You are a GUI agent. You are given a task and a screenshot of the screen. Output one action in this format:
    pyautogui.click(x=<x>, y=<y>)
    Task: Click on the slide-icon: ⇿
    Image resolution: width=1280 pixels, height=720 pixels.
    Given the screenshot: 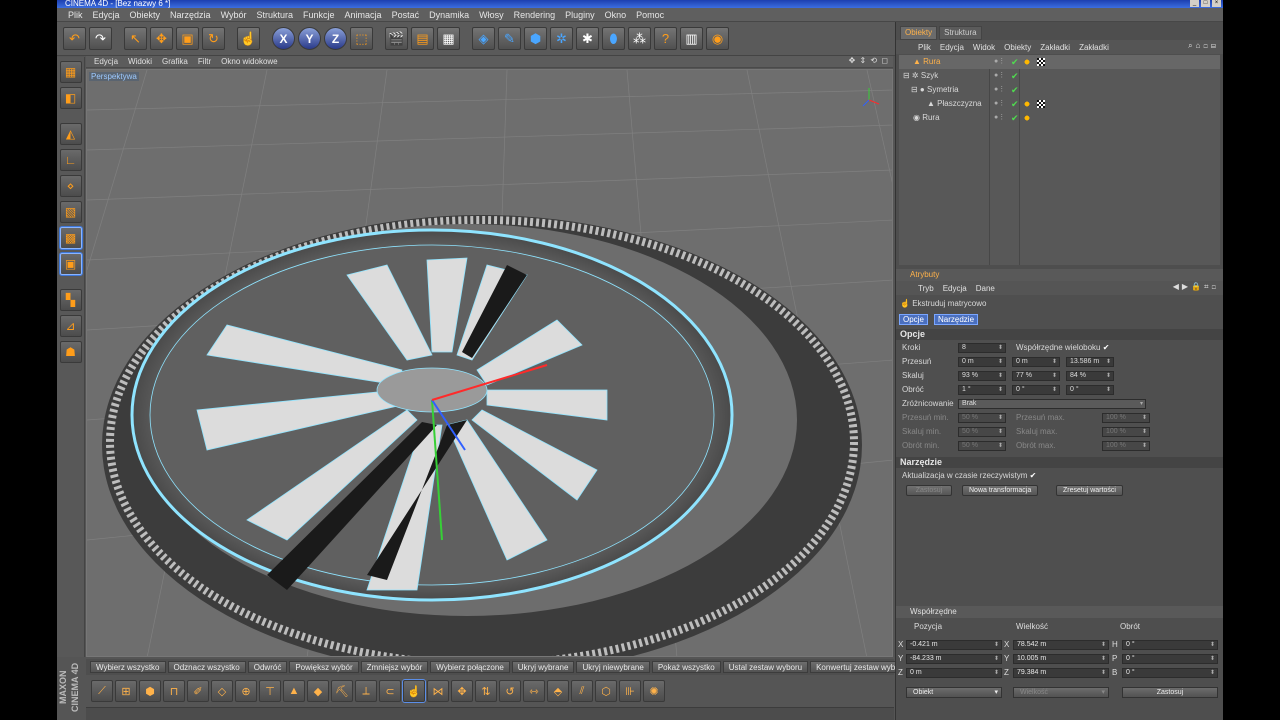 What is the action you would take?
    pyautogui.click(x=534, y=691)
    